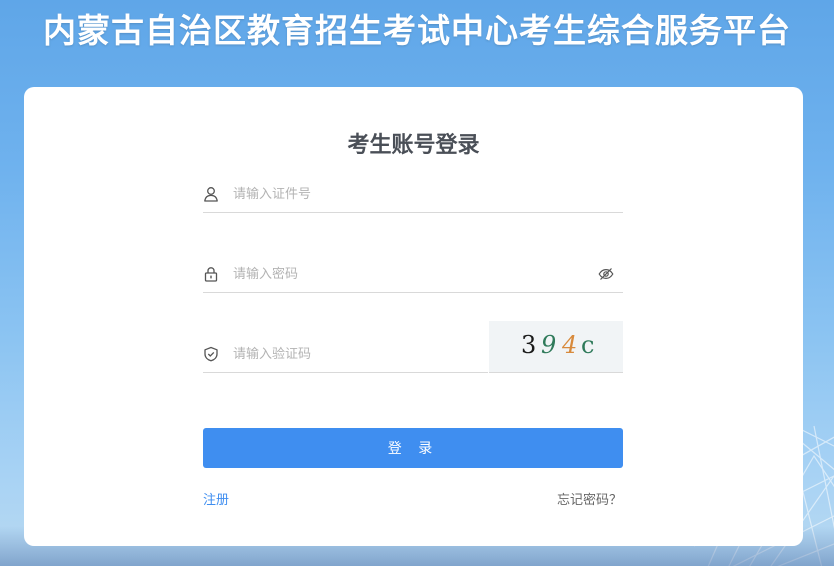 Image resolution: width=834 pixels, height=566 pixels. I want to click on captcha-field, so click(388, 354).